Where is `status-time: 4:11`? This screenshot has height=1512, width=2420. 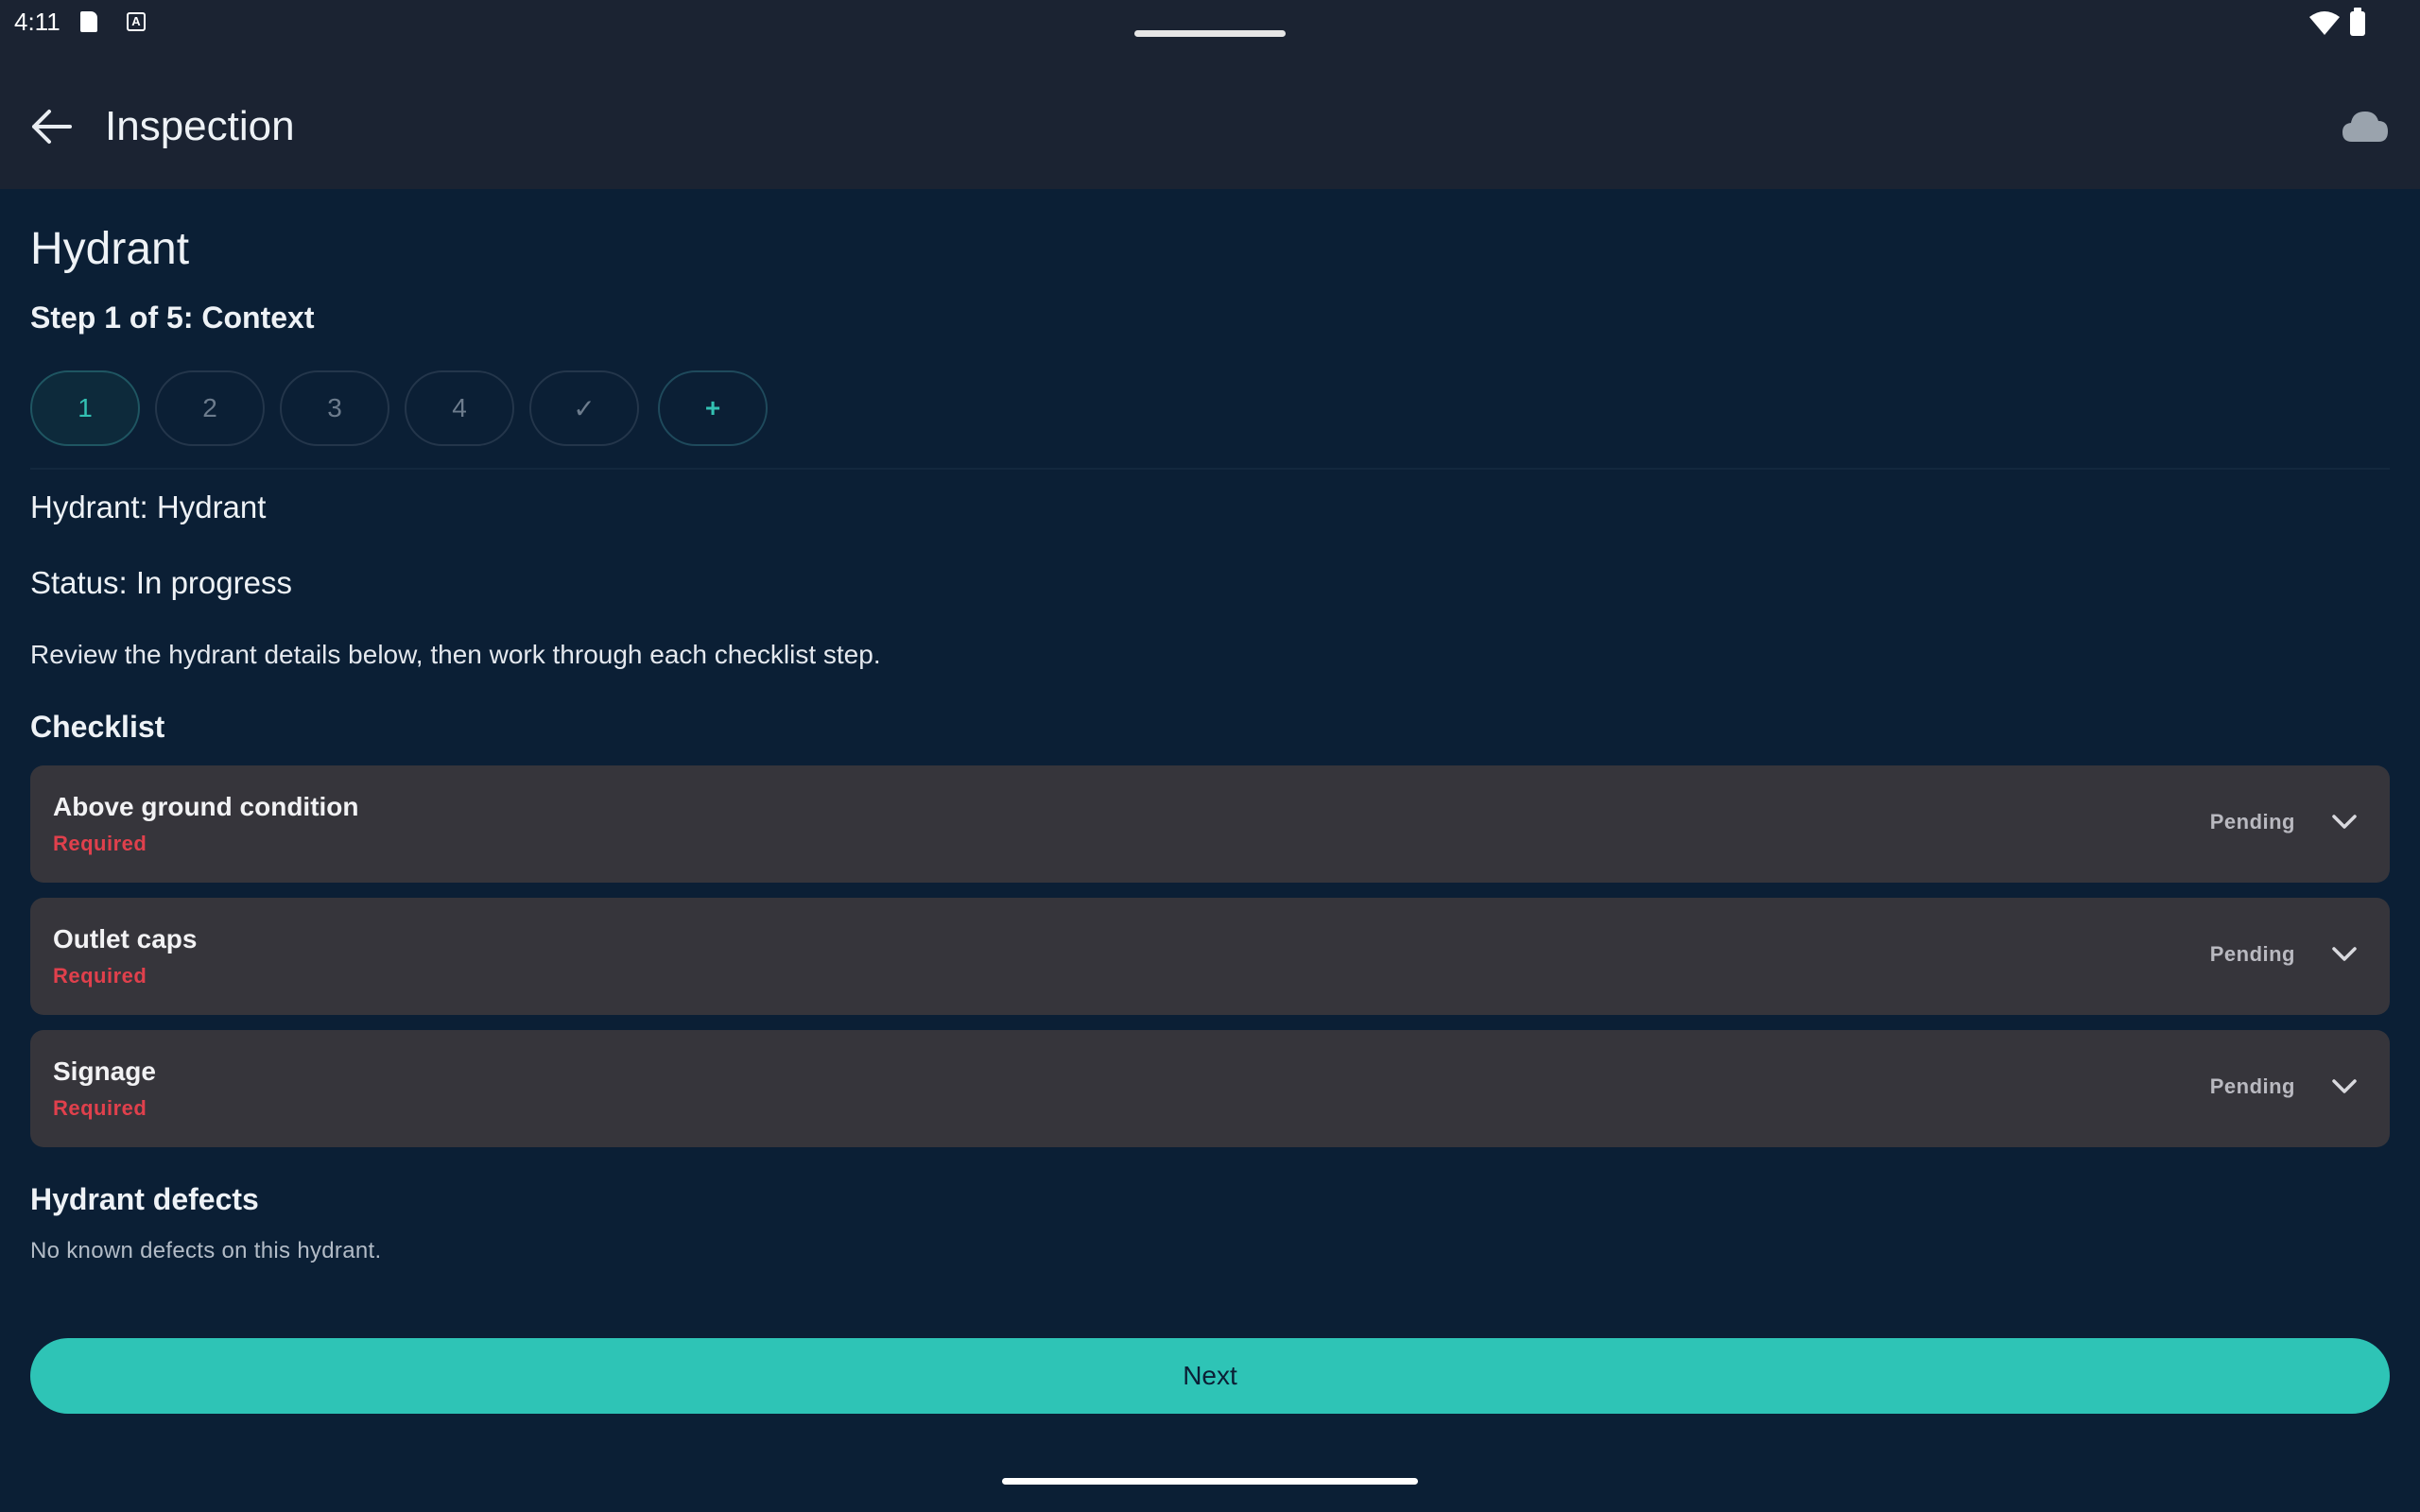 status-time: 4:11 is located at coordinates (37, 22).